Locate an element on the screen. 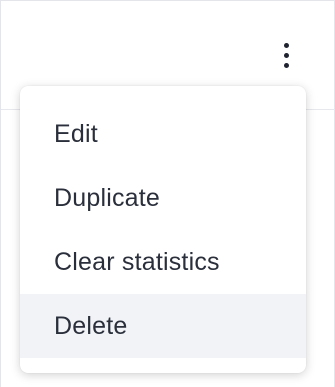 The height and width of the screenshot is (387, 335). more-options-button is located at coordinates (286, 55).